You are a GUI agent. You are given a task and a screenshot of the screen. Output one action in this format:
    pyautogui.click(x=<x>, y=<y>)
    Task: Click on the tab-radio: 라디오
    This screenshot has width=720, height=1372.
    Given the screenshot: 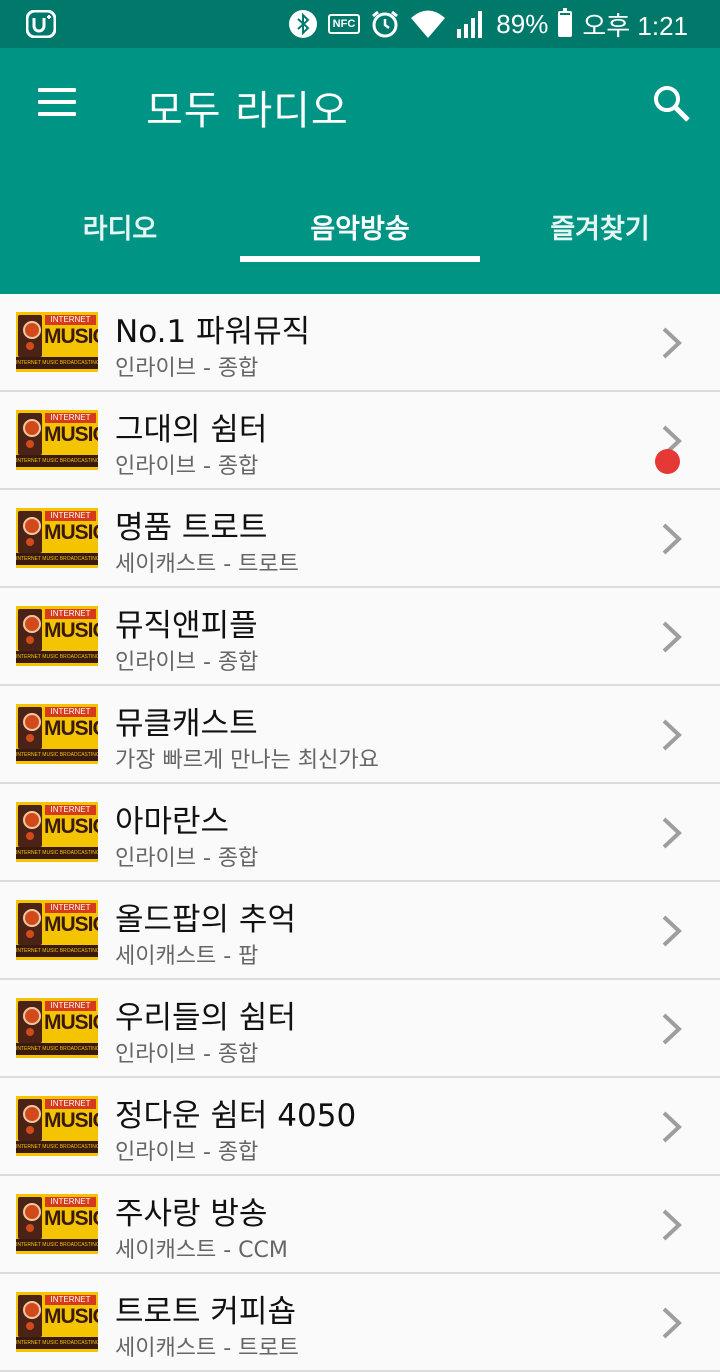 What is the action you would take?
    pyautogui.click(x=120, y=226)
    